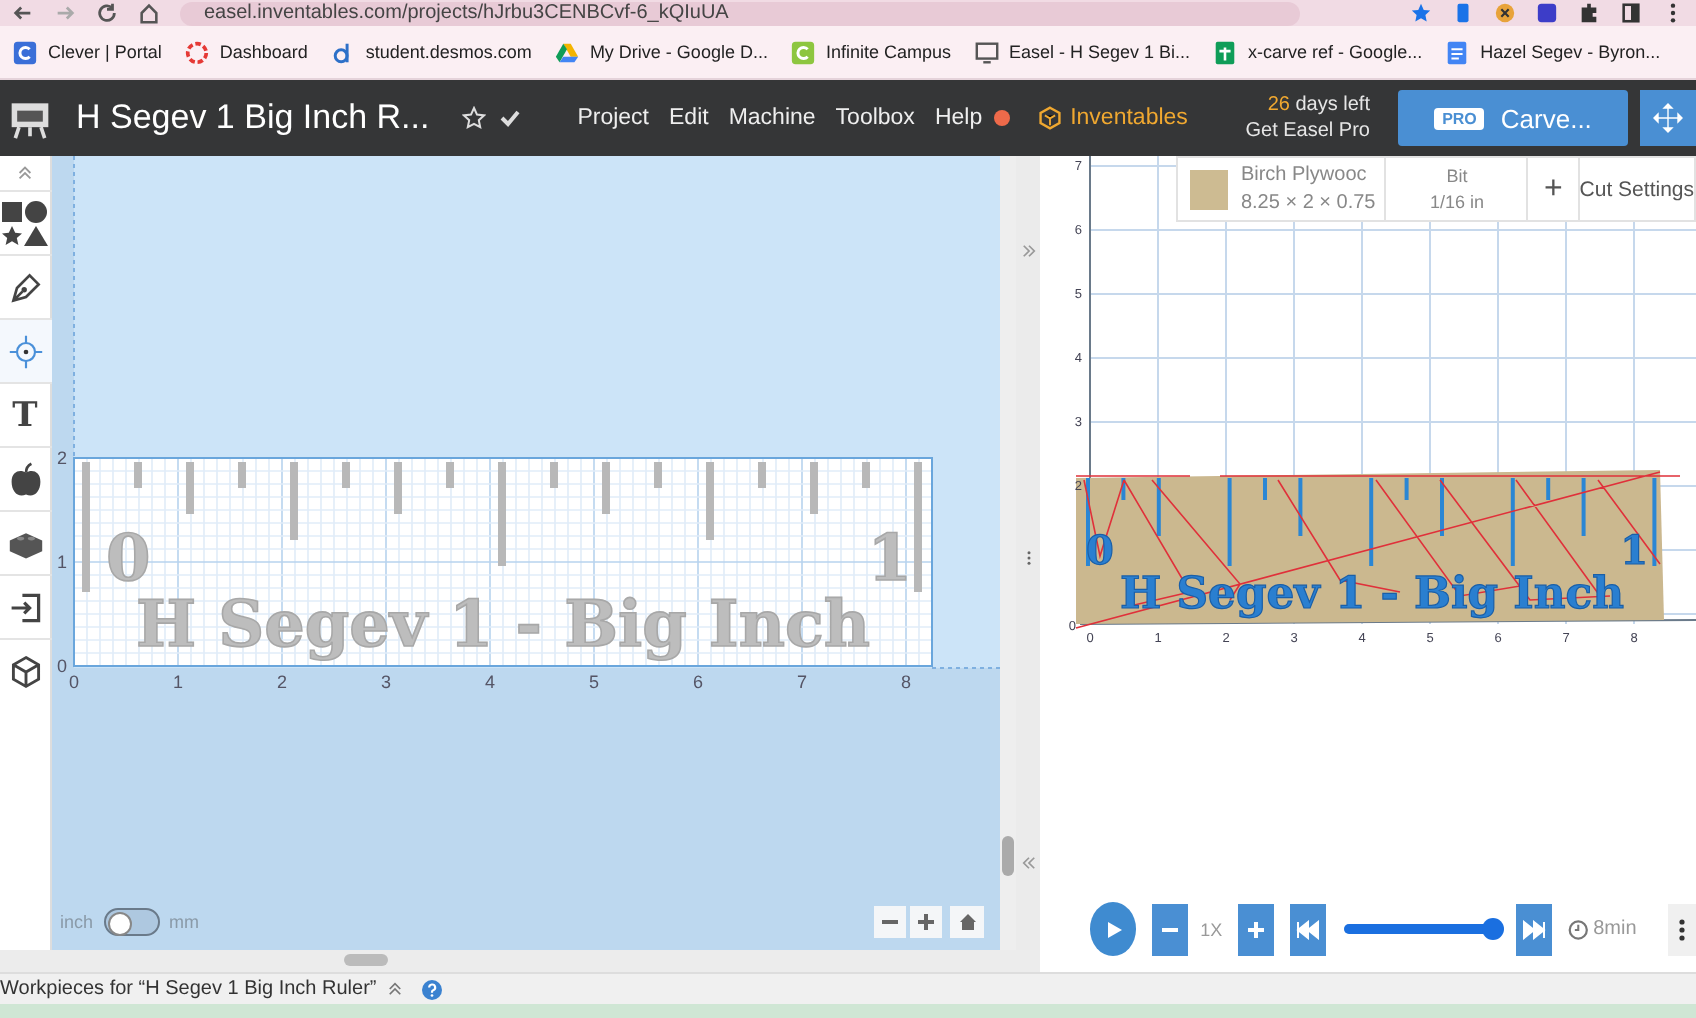 Image resolution: width=1696 pixels, height=1018 pixels. I want to click on skip-end-button, so click(1534, 929).